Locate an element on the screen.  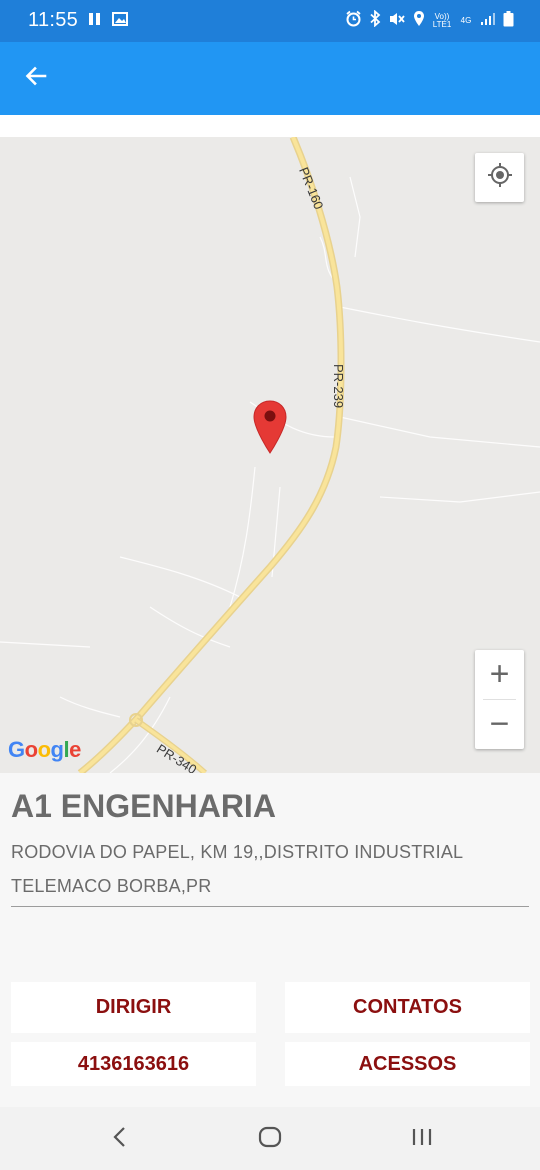
location-pin-icon is located at coordinates (270, 427).